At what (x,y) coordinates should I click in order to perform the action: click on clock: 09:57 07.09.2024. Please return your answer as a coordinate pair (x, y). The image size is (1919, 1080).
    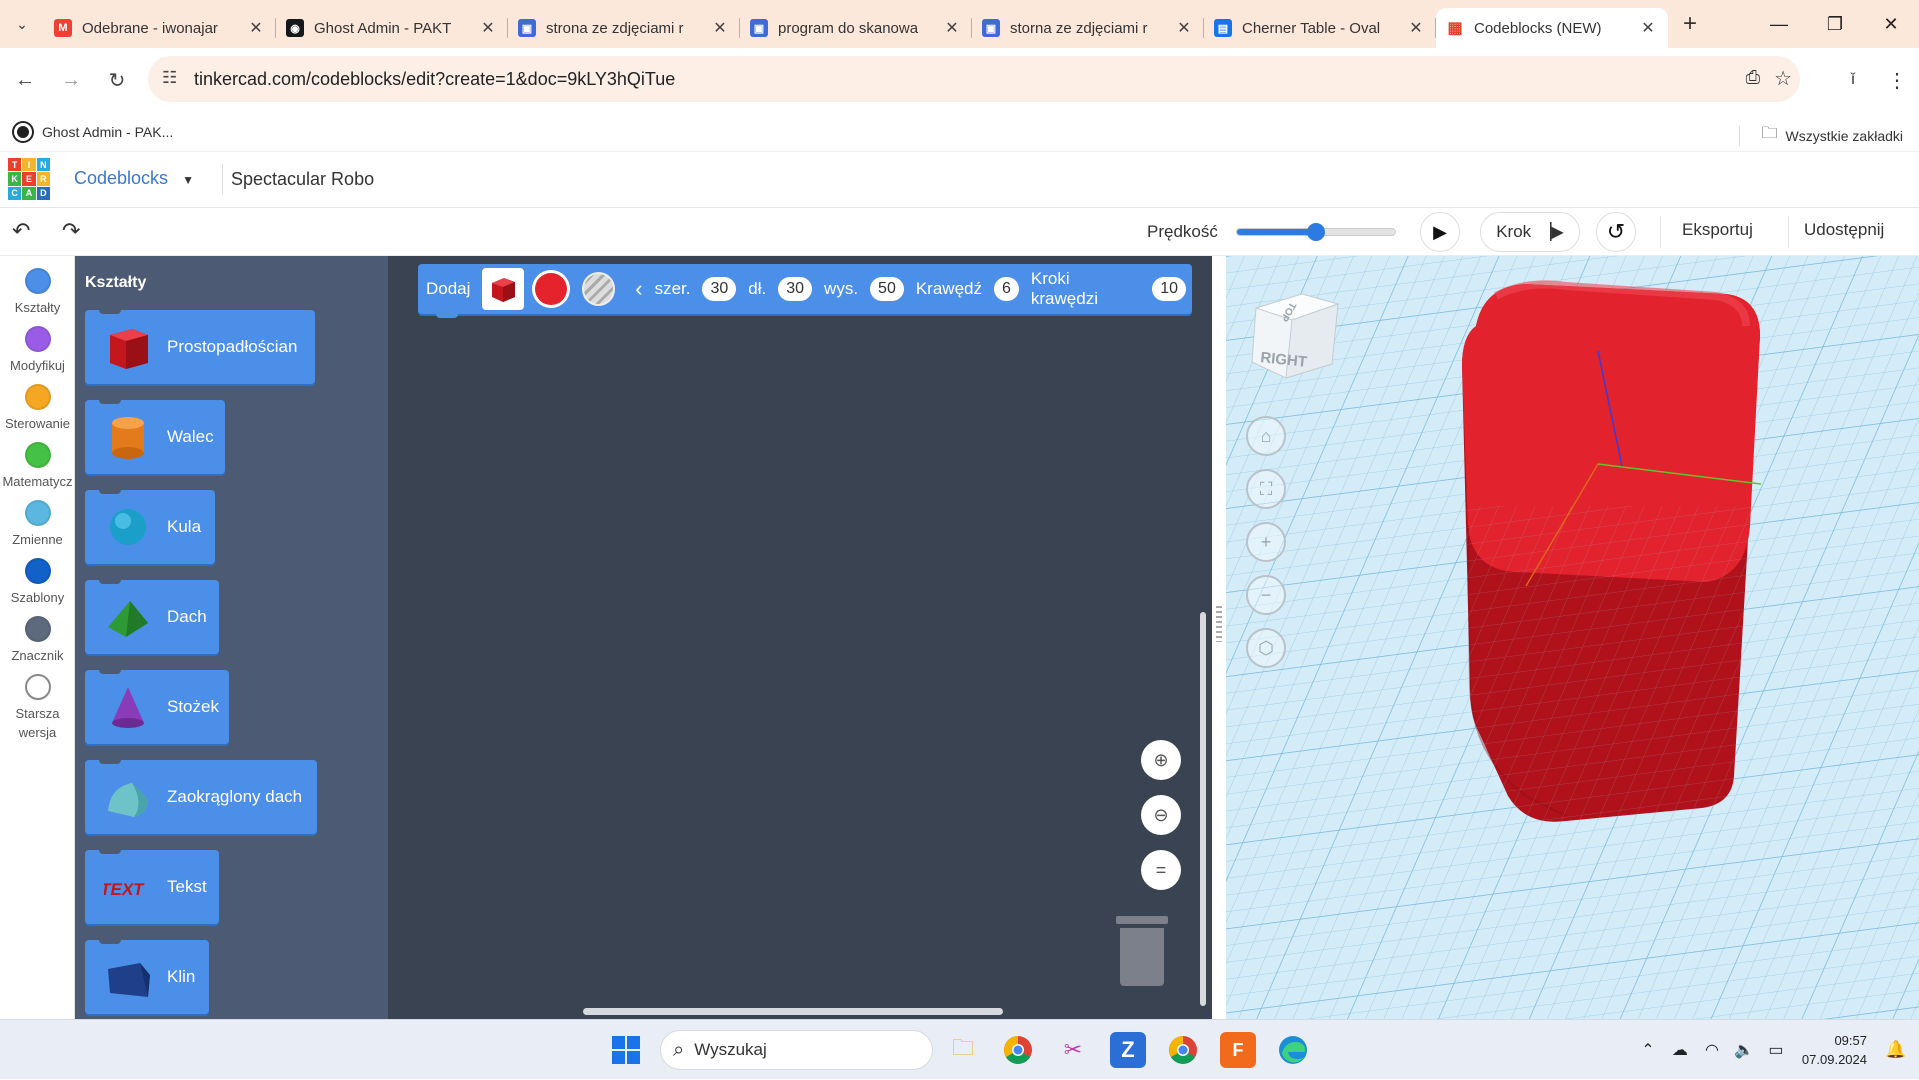
    Looking at the image, I should click on (1834, 1050).